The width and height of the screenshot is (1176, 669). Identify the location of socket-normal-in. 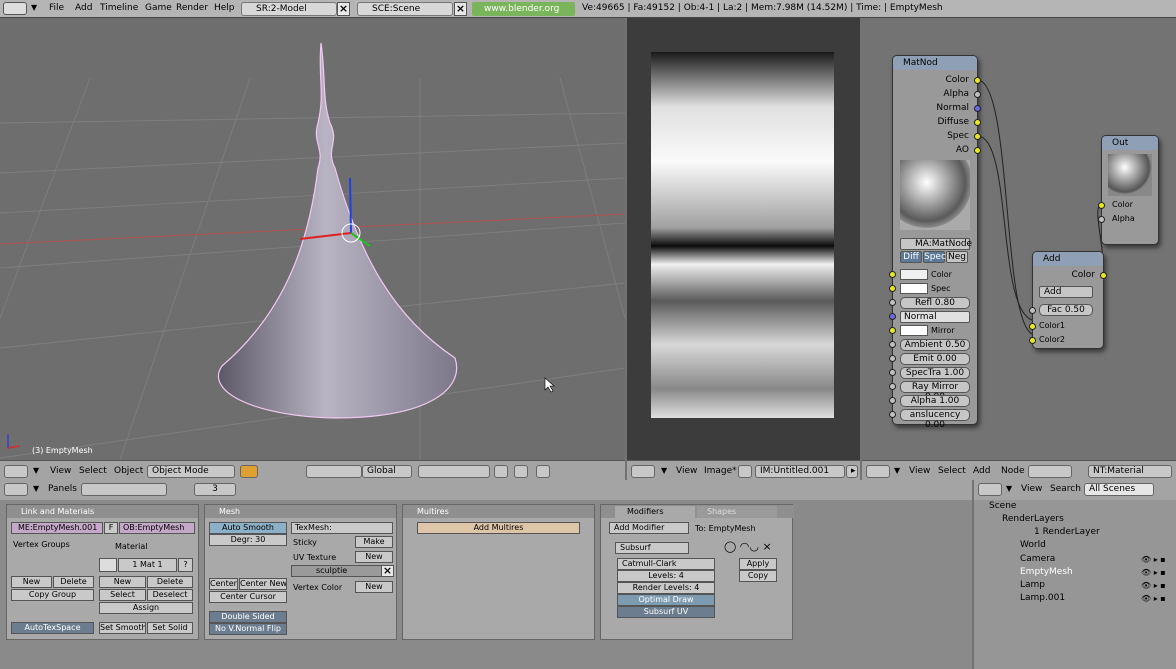
(892, 316).